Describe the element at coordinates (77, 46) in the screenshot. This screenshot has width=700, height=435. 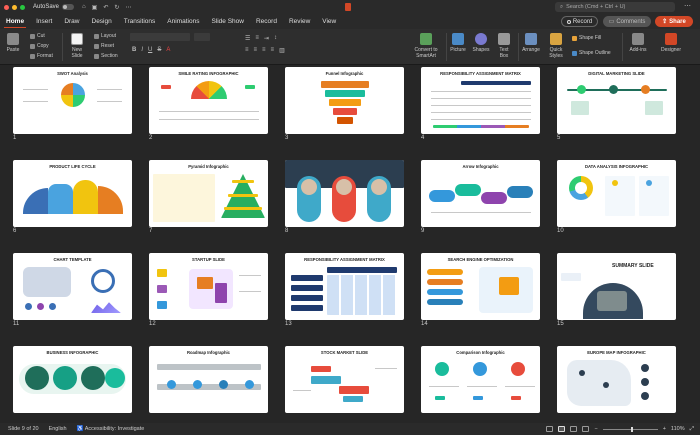
I see `new-slide-button: New Slide` at that location.